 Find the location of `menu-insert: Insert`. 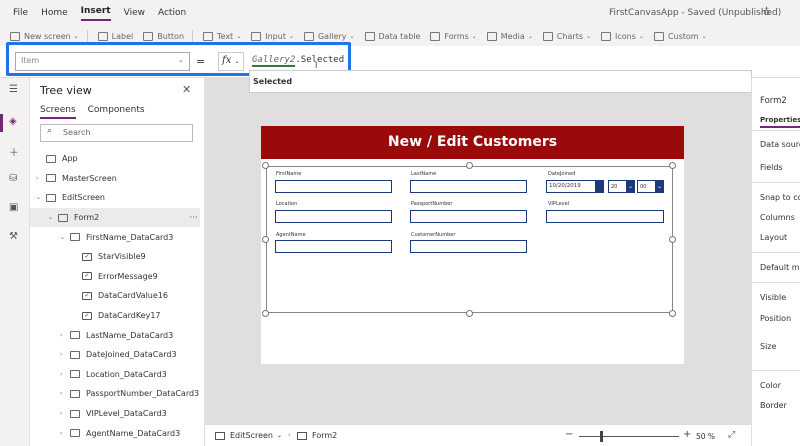

menu-insert: Insert is located at coordinates (95, 13).